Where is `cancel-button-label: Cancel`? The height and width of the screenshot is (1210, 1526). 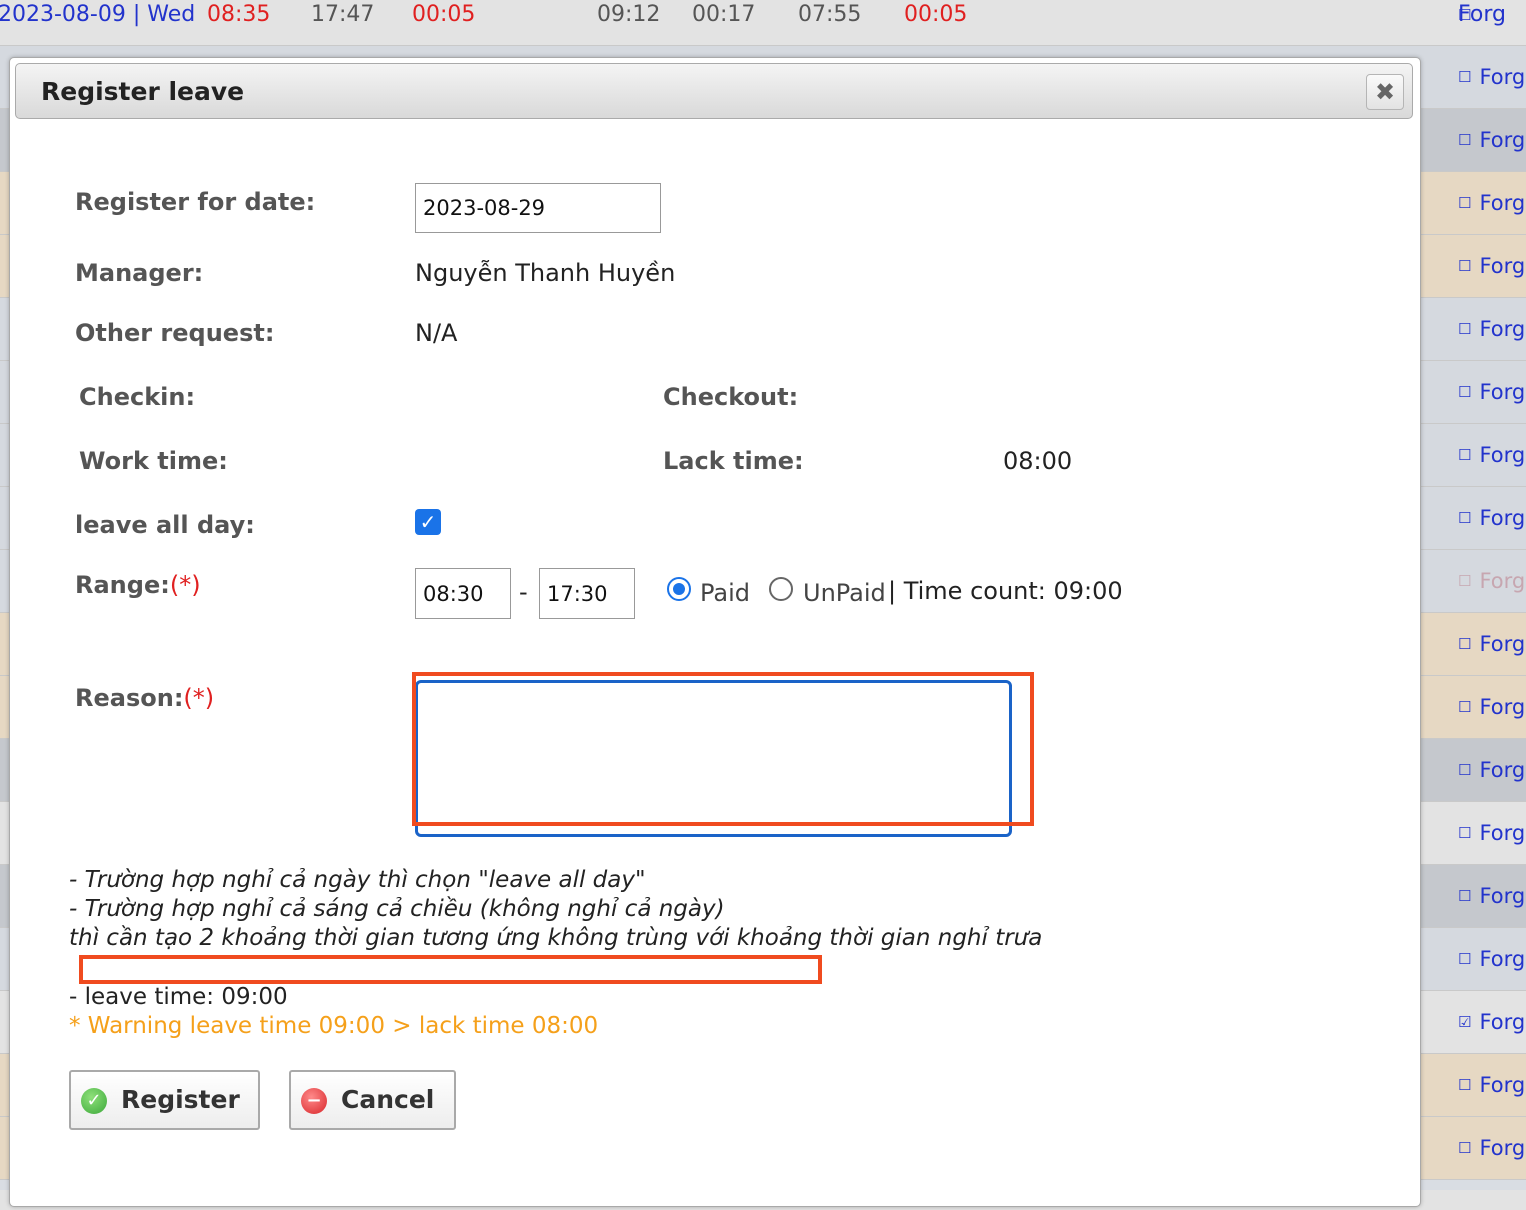
cancel-button-label: Cancel is located at coordinates (388, 1099).